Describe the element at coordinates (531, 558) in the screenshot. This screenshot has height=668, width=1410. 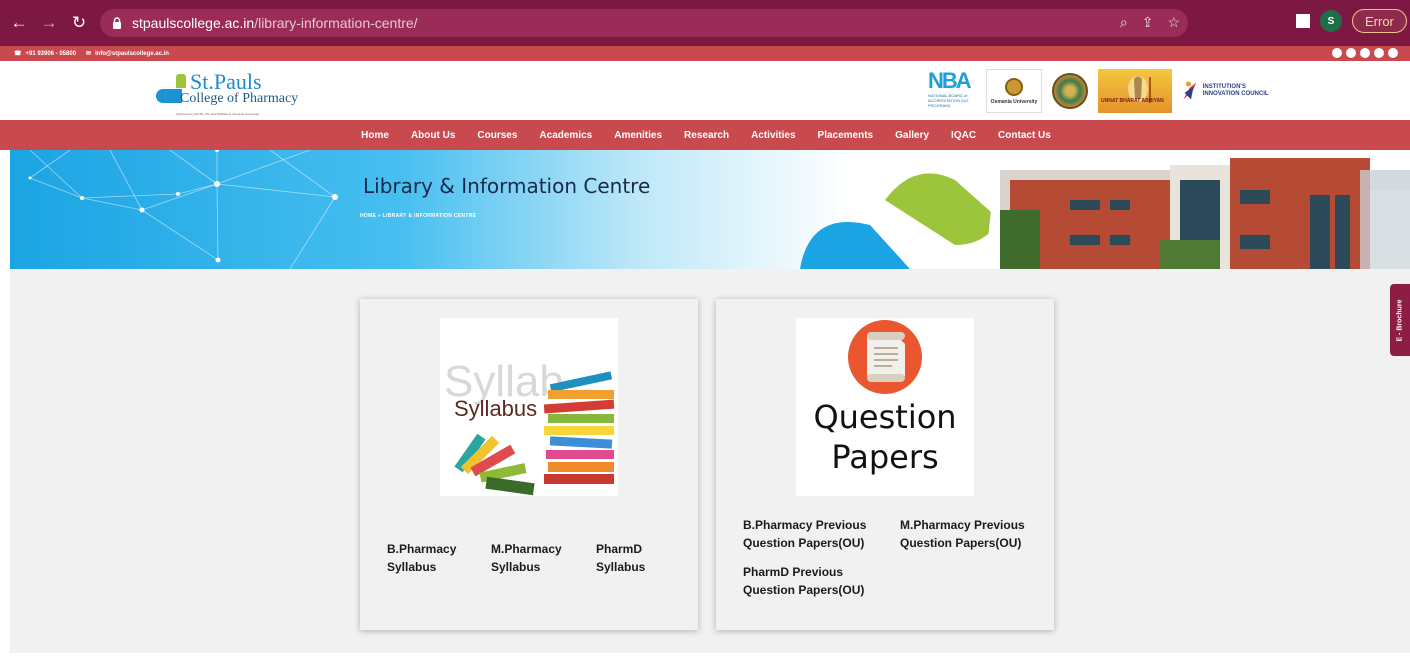
I see `m-pharmacy-syllabus-link: M.Pharmacy Syllabus` at that location.